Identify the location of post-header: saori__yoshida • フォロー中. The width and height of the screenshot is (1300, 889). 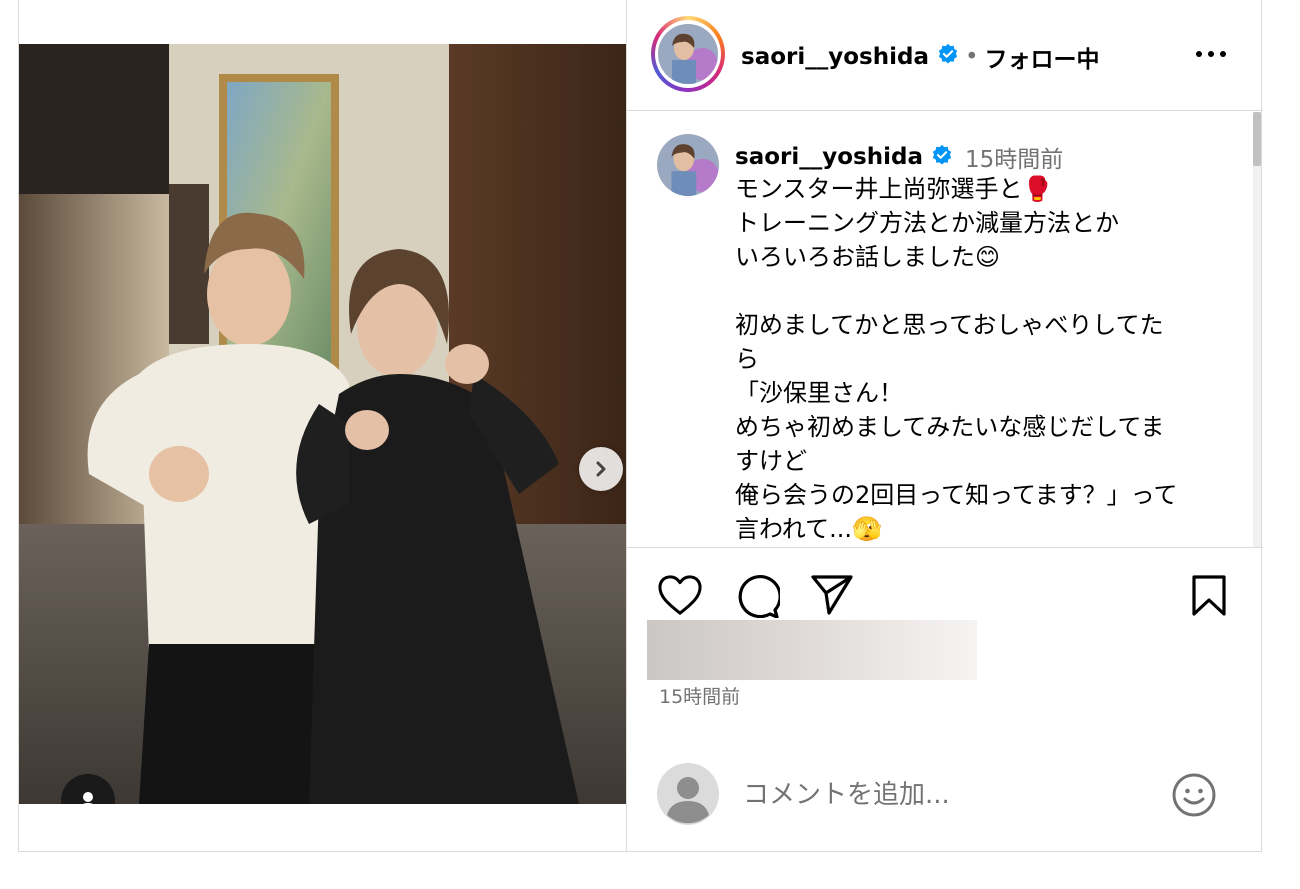
(945, 55).